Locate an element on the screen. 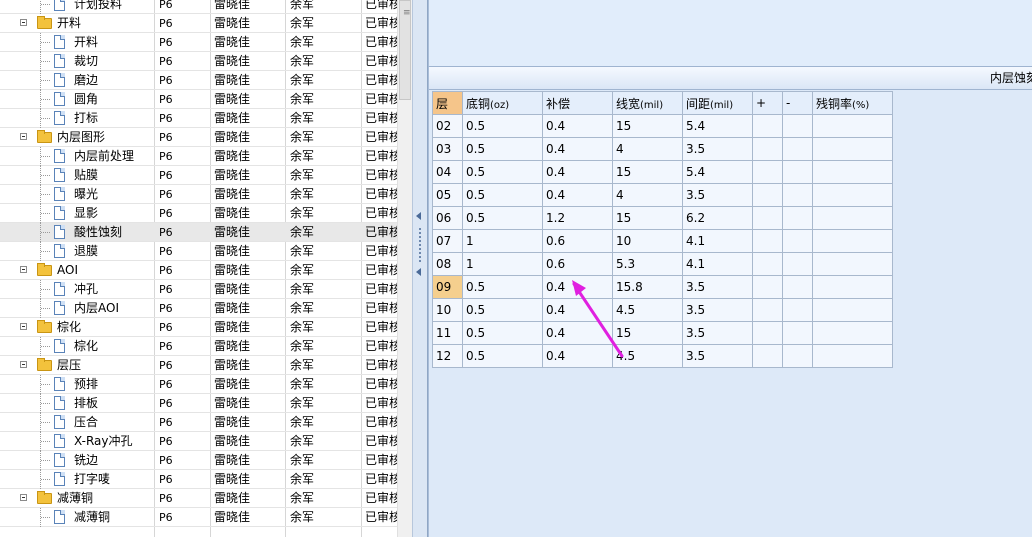  grid-cell-layer: 03 is located at coordinates (447, 149).